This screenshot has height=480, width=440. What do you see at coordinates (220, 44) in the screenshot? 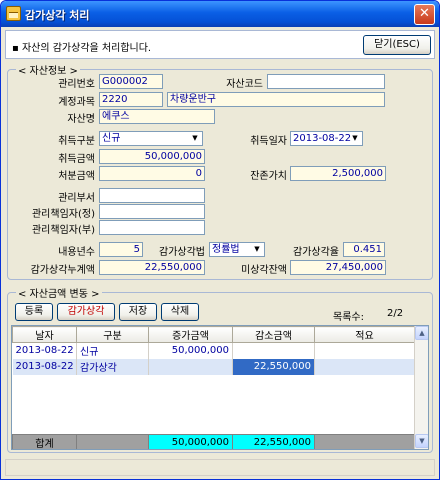
I see `header-panel: ▪ 자산의 감가상각을 처리합니다. 닫기(ESC)` at bounding box center [220, 44].